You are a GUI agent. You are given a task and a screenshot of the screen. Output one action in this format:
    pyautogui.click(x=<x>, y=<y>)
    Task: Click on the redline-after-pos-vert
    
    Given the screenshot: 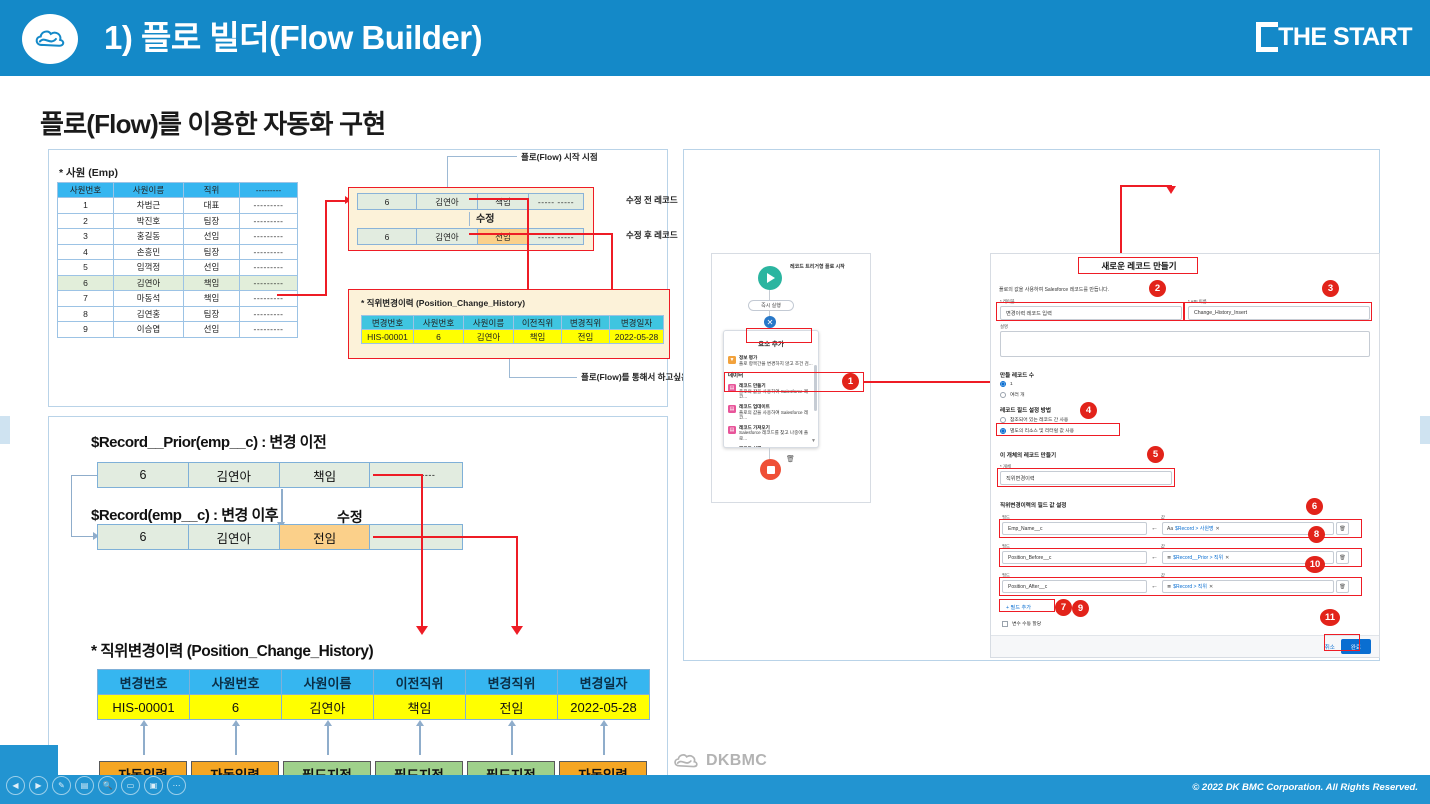 What is the action you would take?
    pyautogui.click(x=517, y=582)
    